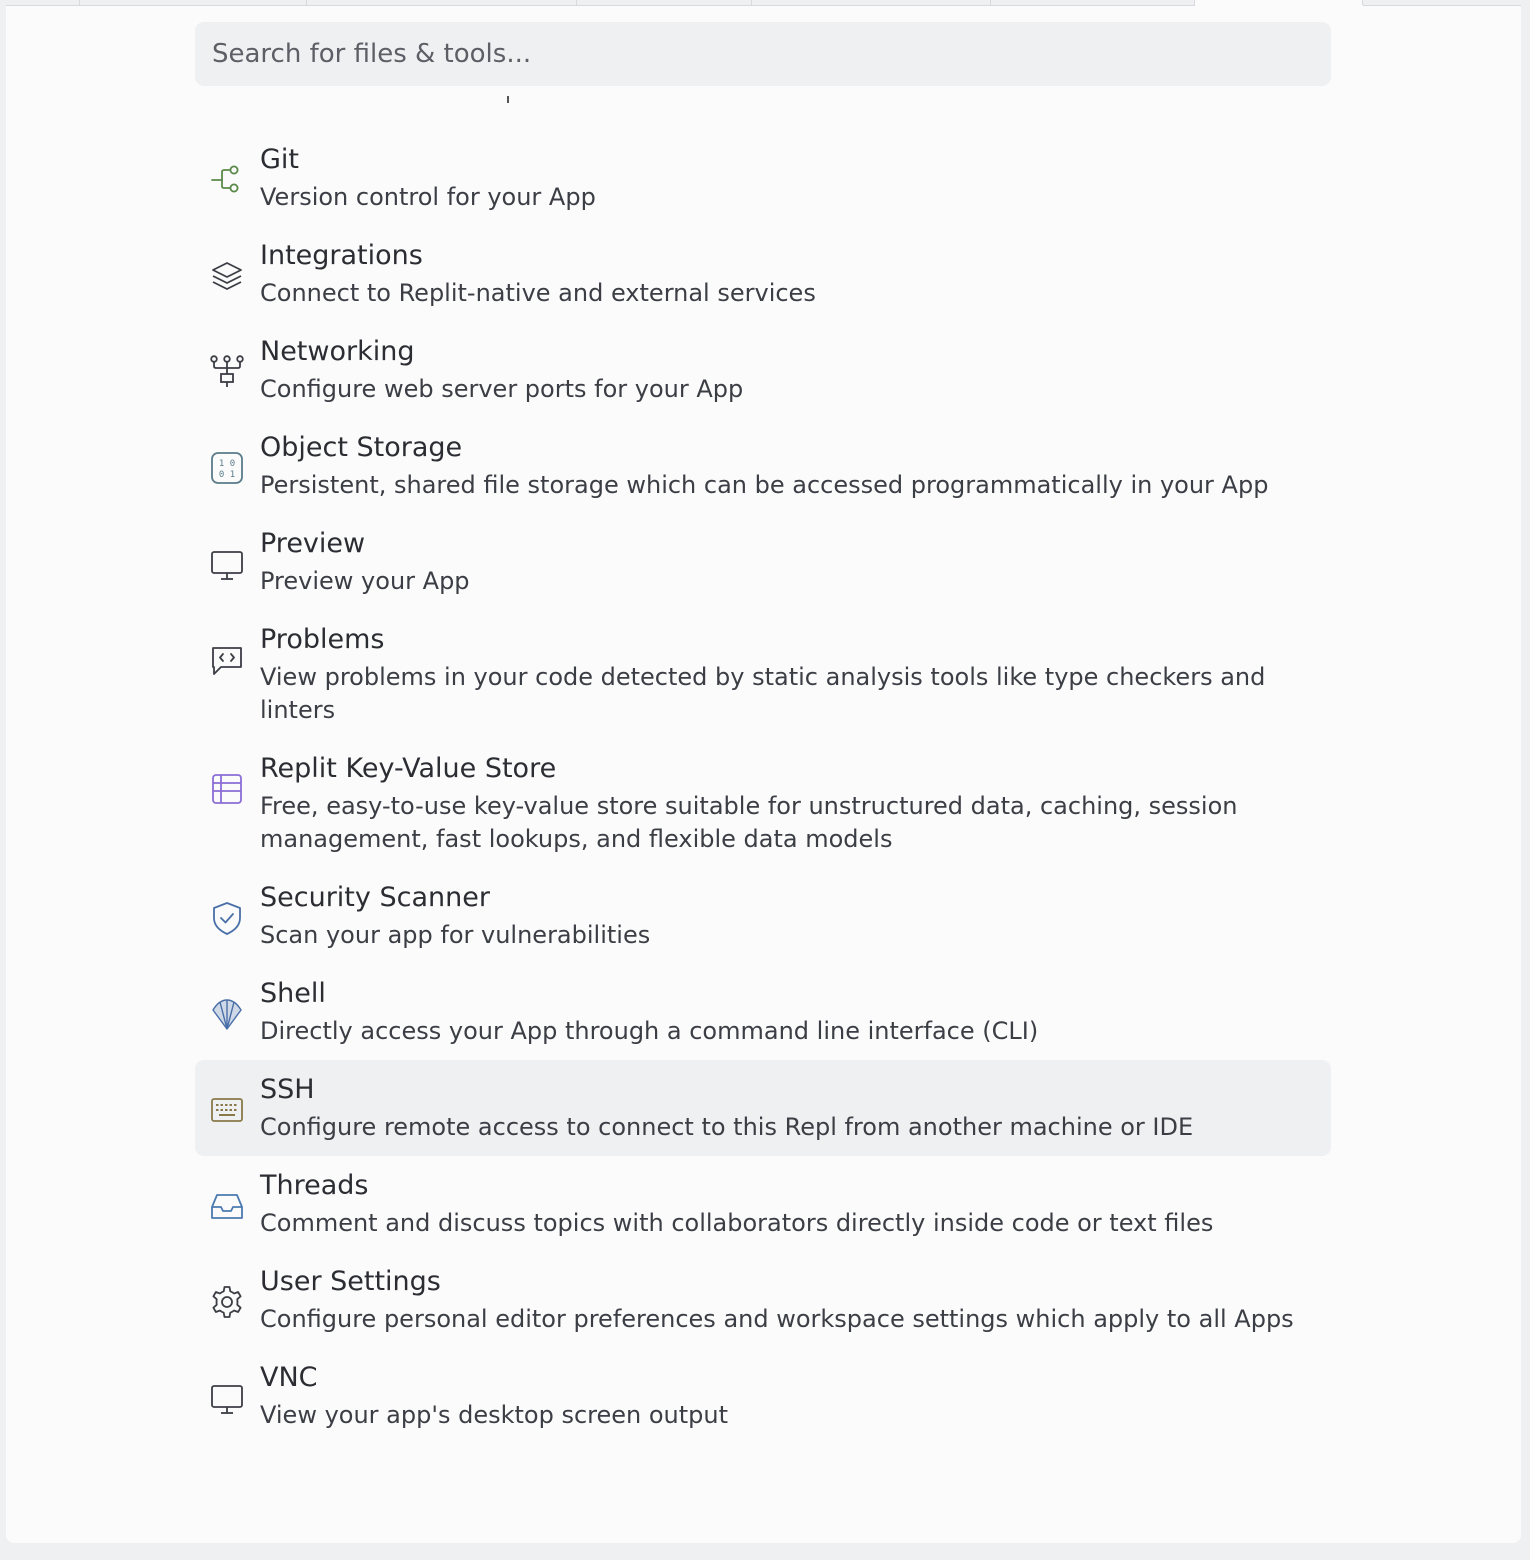  Describe the element at coordinates (227, 1302) in the screenshot. I see `gear-icon` at that location.